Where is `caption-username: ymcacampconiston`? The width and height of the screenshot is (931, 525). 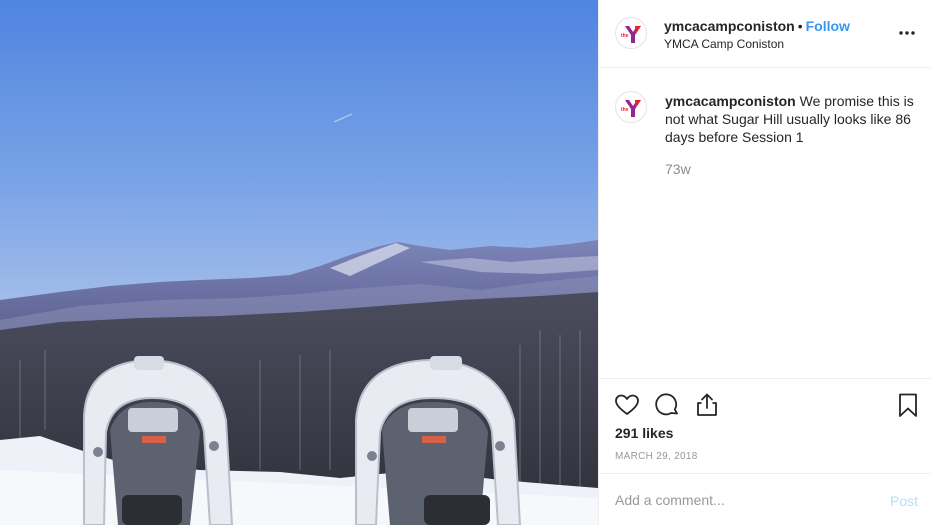 caption-username: ymcacampconiston is located at coordinates (730, 101).